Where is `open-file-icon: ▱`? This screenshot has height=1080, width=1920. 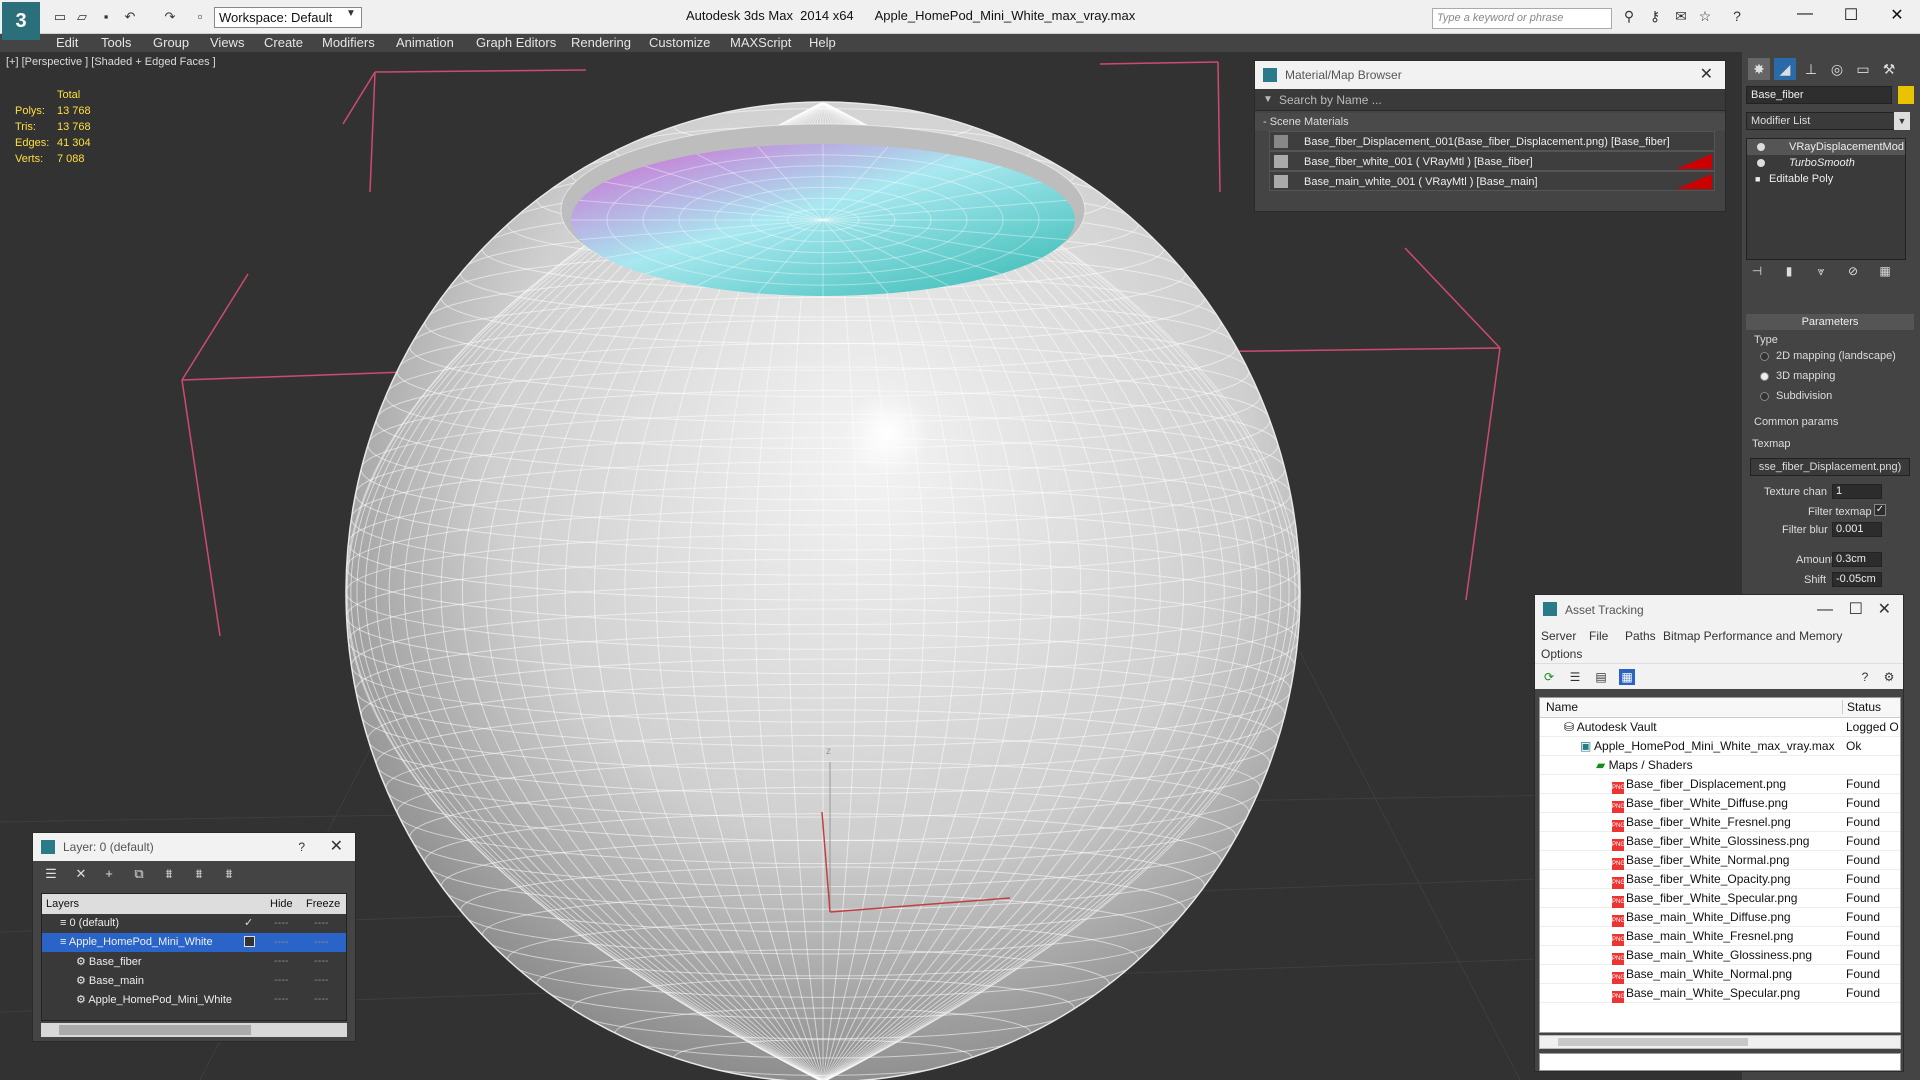 open-file-icon: ▱ is located at coordinates (82, 17).